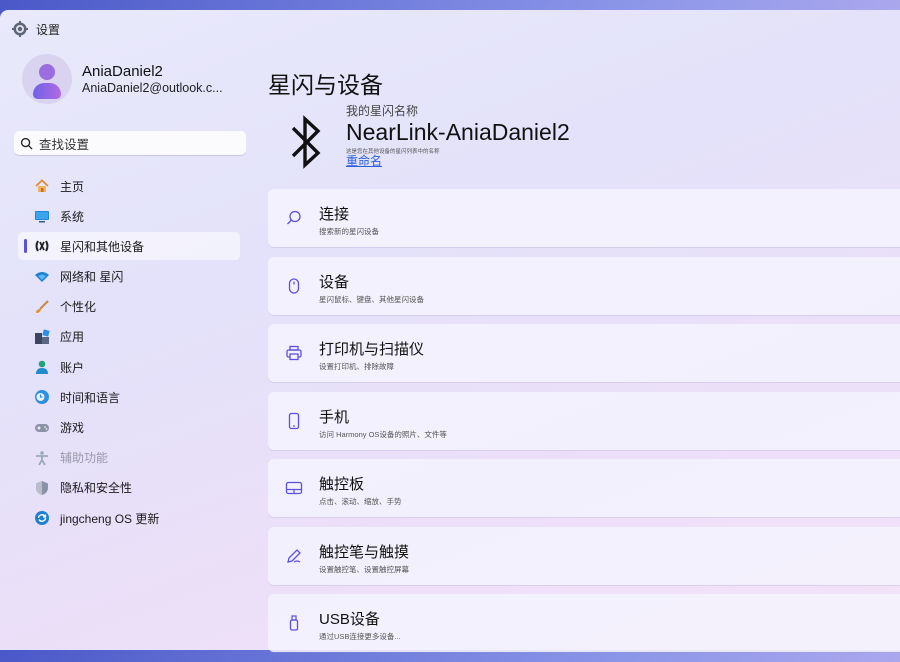 This screenshot has height=662, width=900. What do you see at coordinates (42, 518) in the screenshot?
I see `update-icon` at bounding box center [42, 518].